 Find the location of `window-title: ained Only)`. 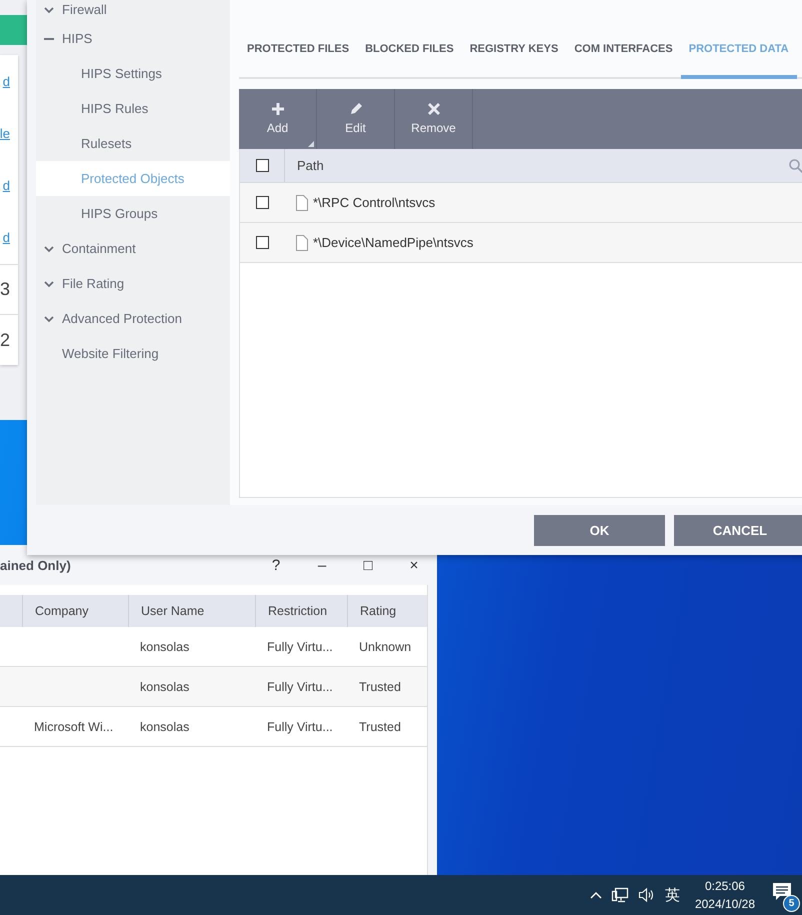

window-title: ained Only) is located at coordinates (35, 565).